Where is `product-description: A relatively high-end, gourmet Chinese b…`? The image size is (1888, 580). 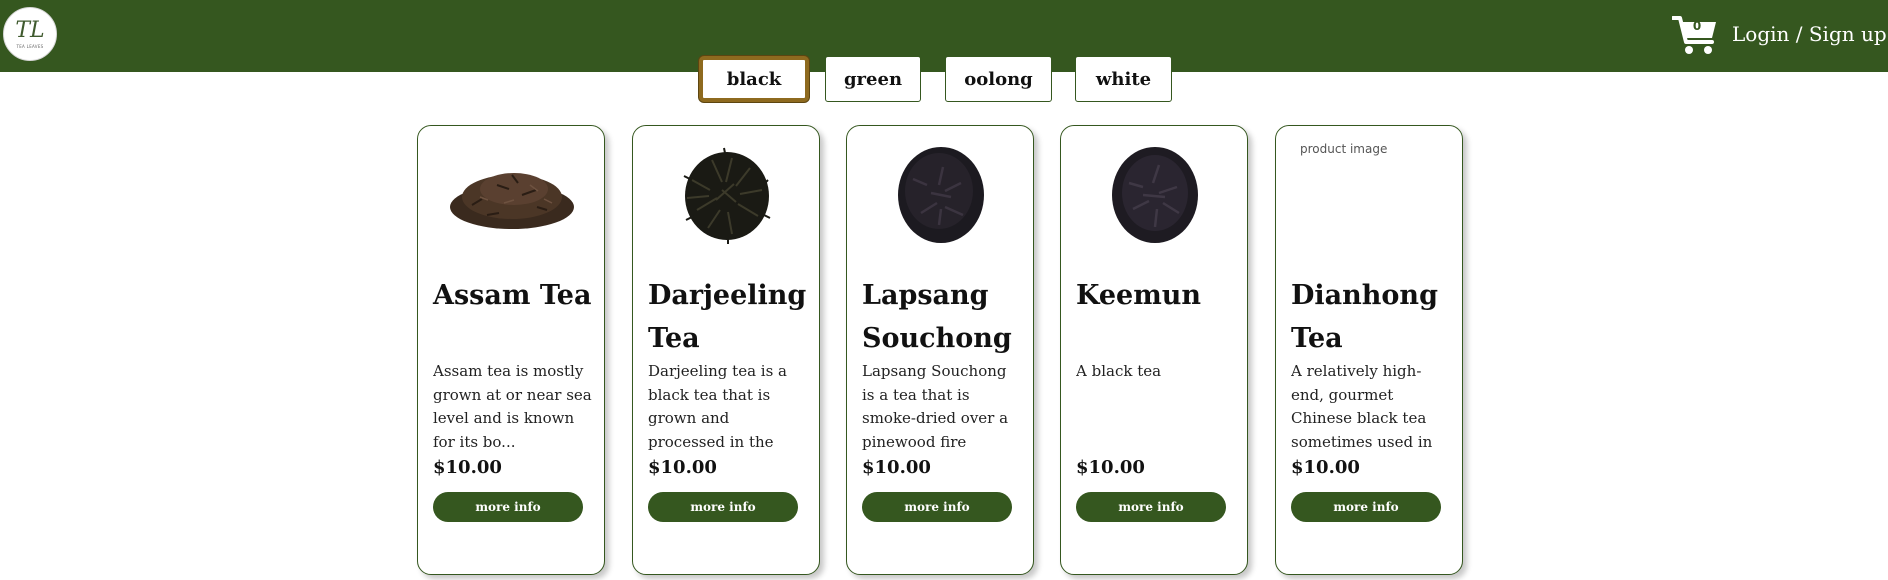
product-description: A relatively high-end, gourmet Chinese b… is located at coordinates (1362, 406).